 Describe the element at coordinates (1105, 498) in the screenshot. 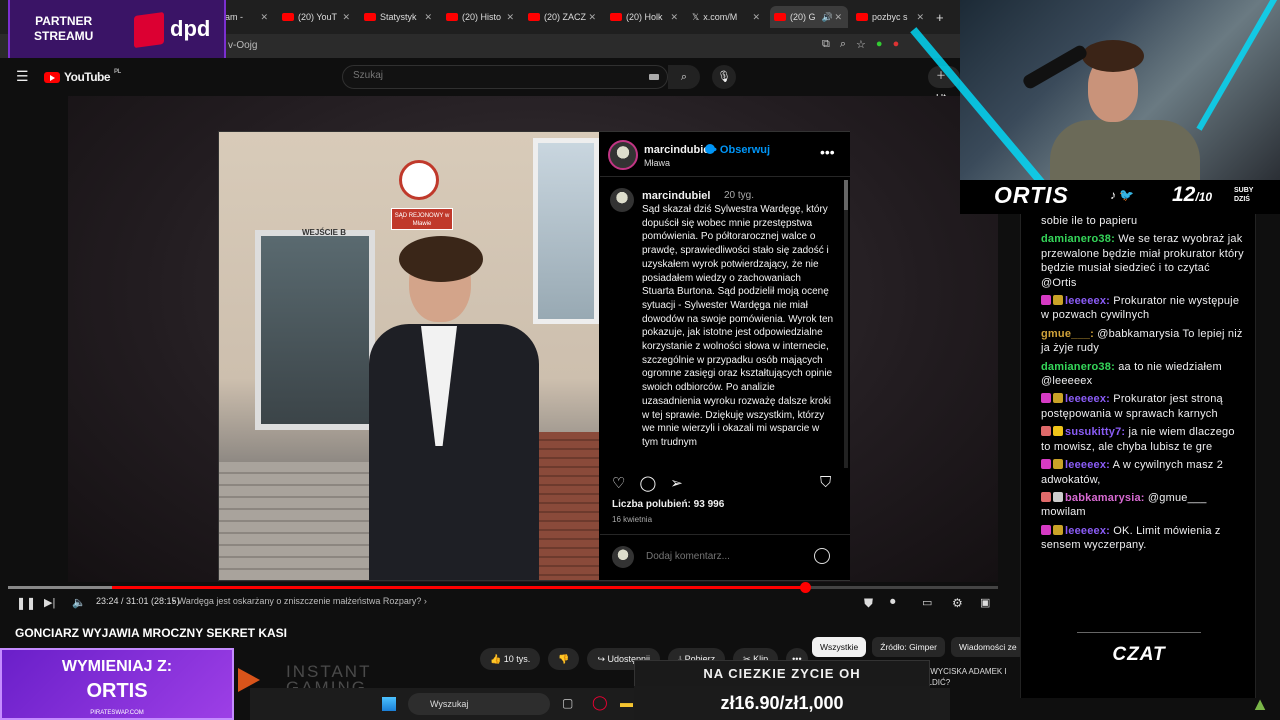

I see `chat-username: babkamarysia:` at that location.